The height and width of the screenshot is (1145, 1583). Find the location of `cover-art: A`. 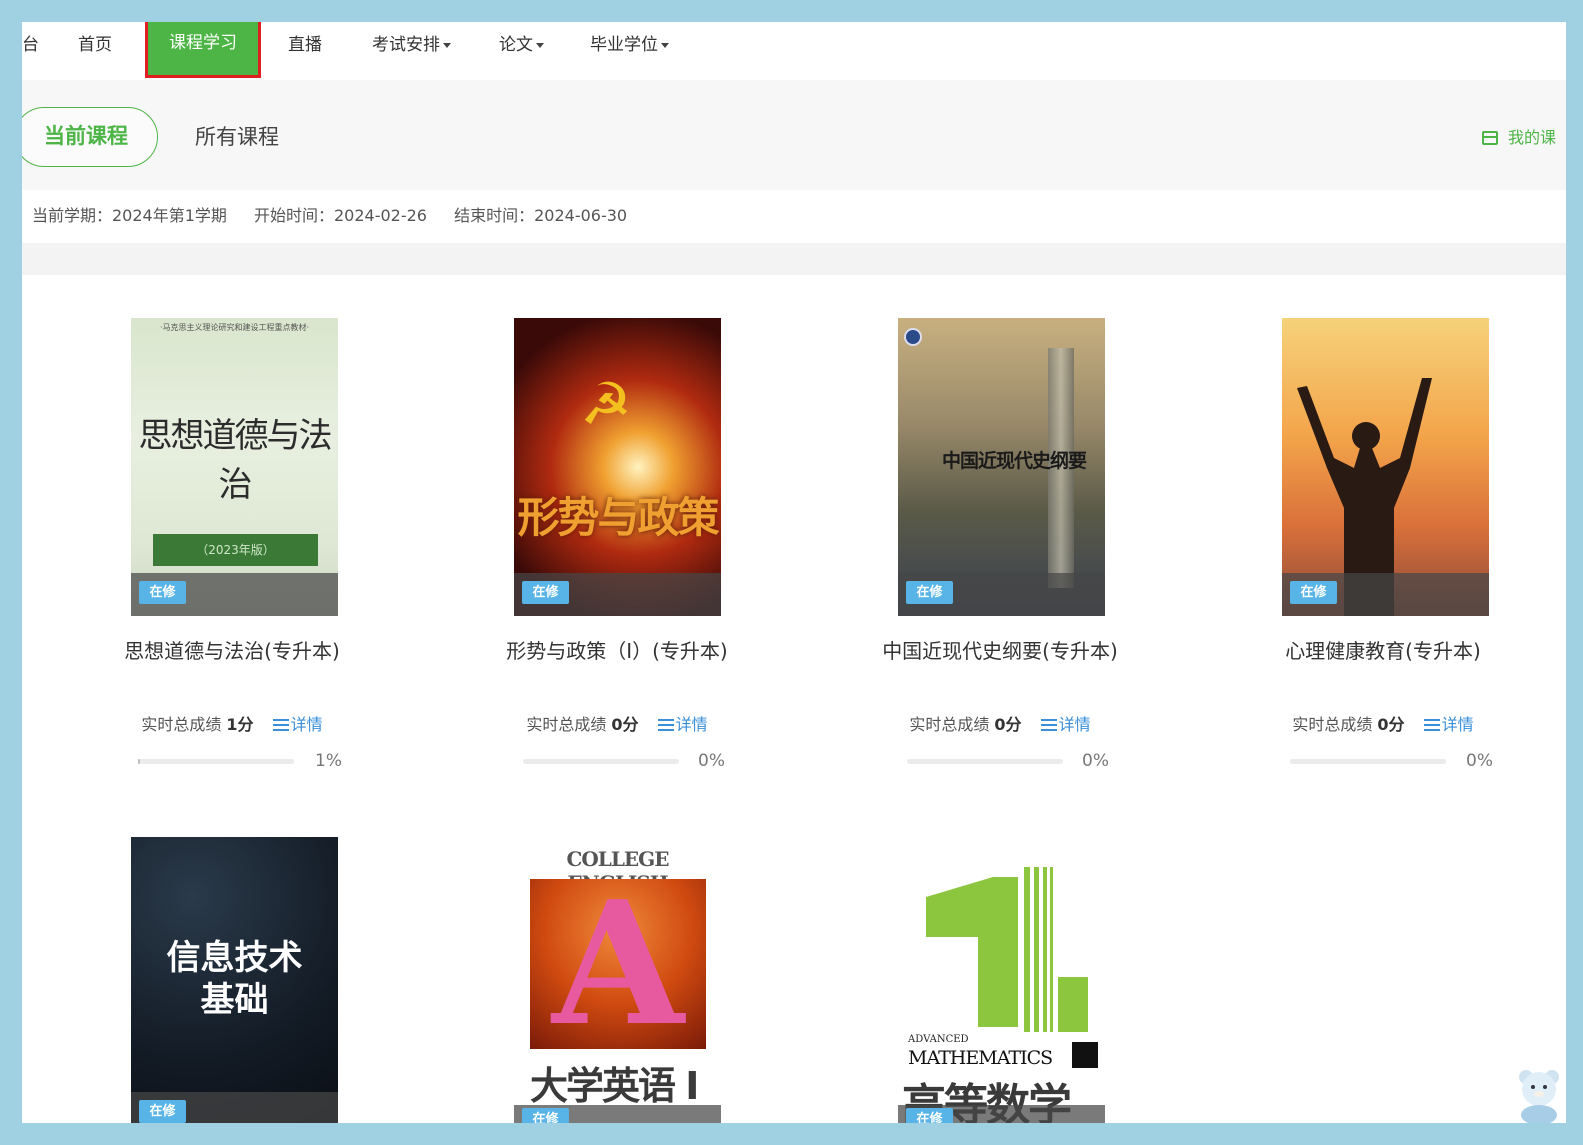

cover-art: A is located at coordinates (618, 964).